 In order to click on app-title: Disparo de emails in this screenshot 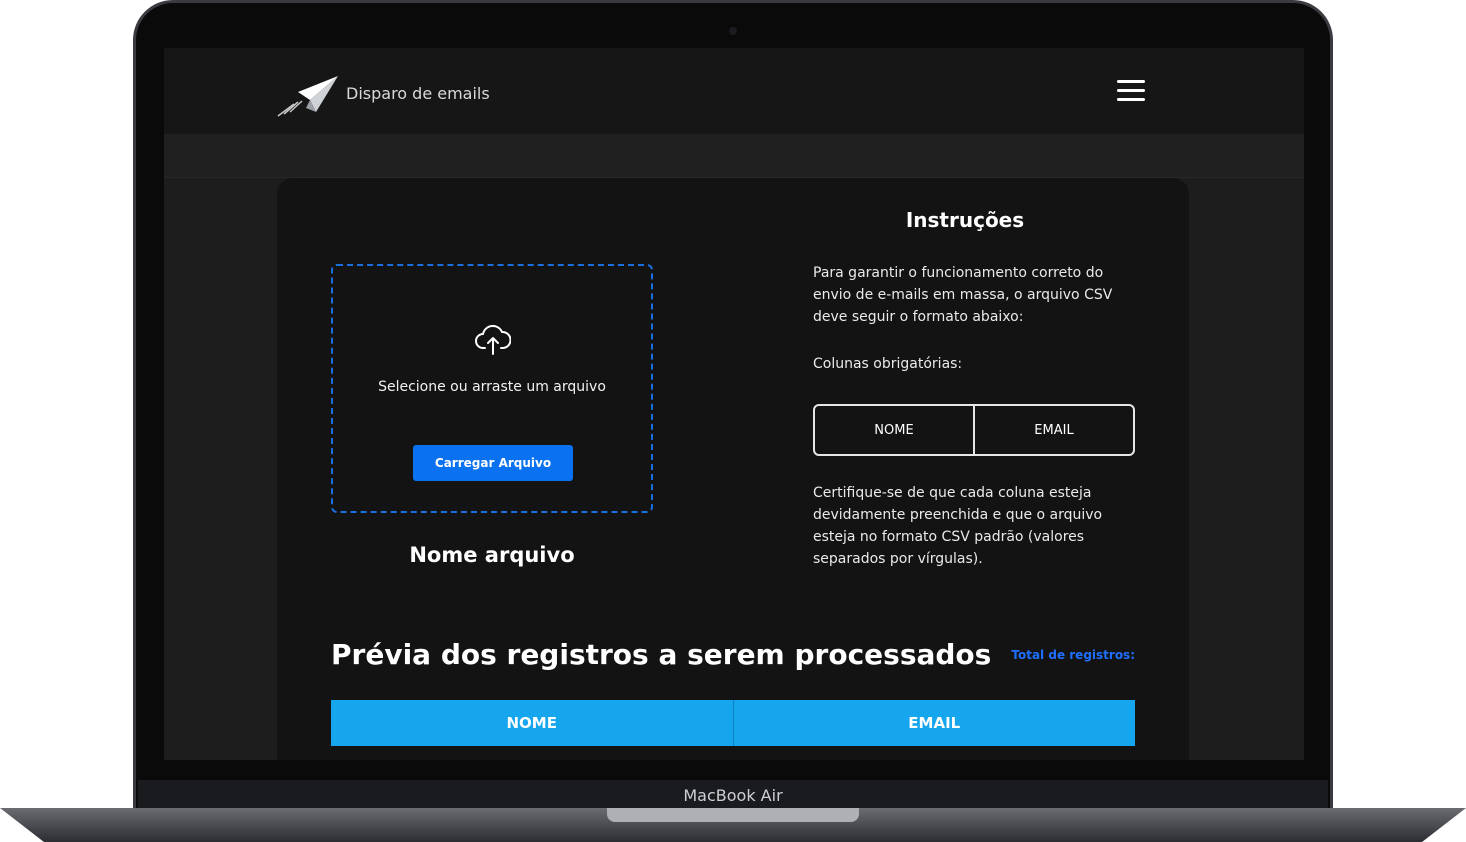, I will do `click(418, 93)`.